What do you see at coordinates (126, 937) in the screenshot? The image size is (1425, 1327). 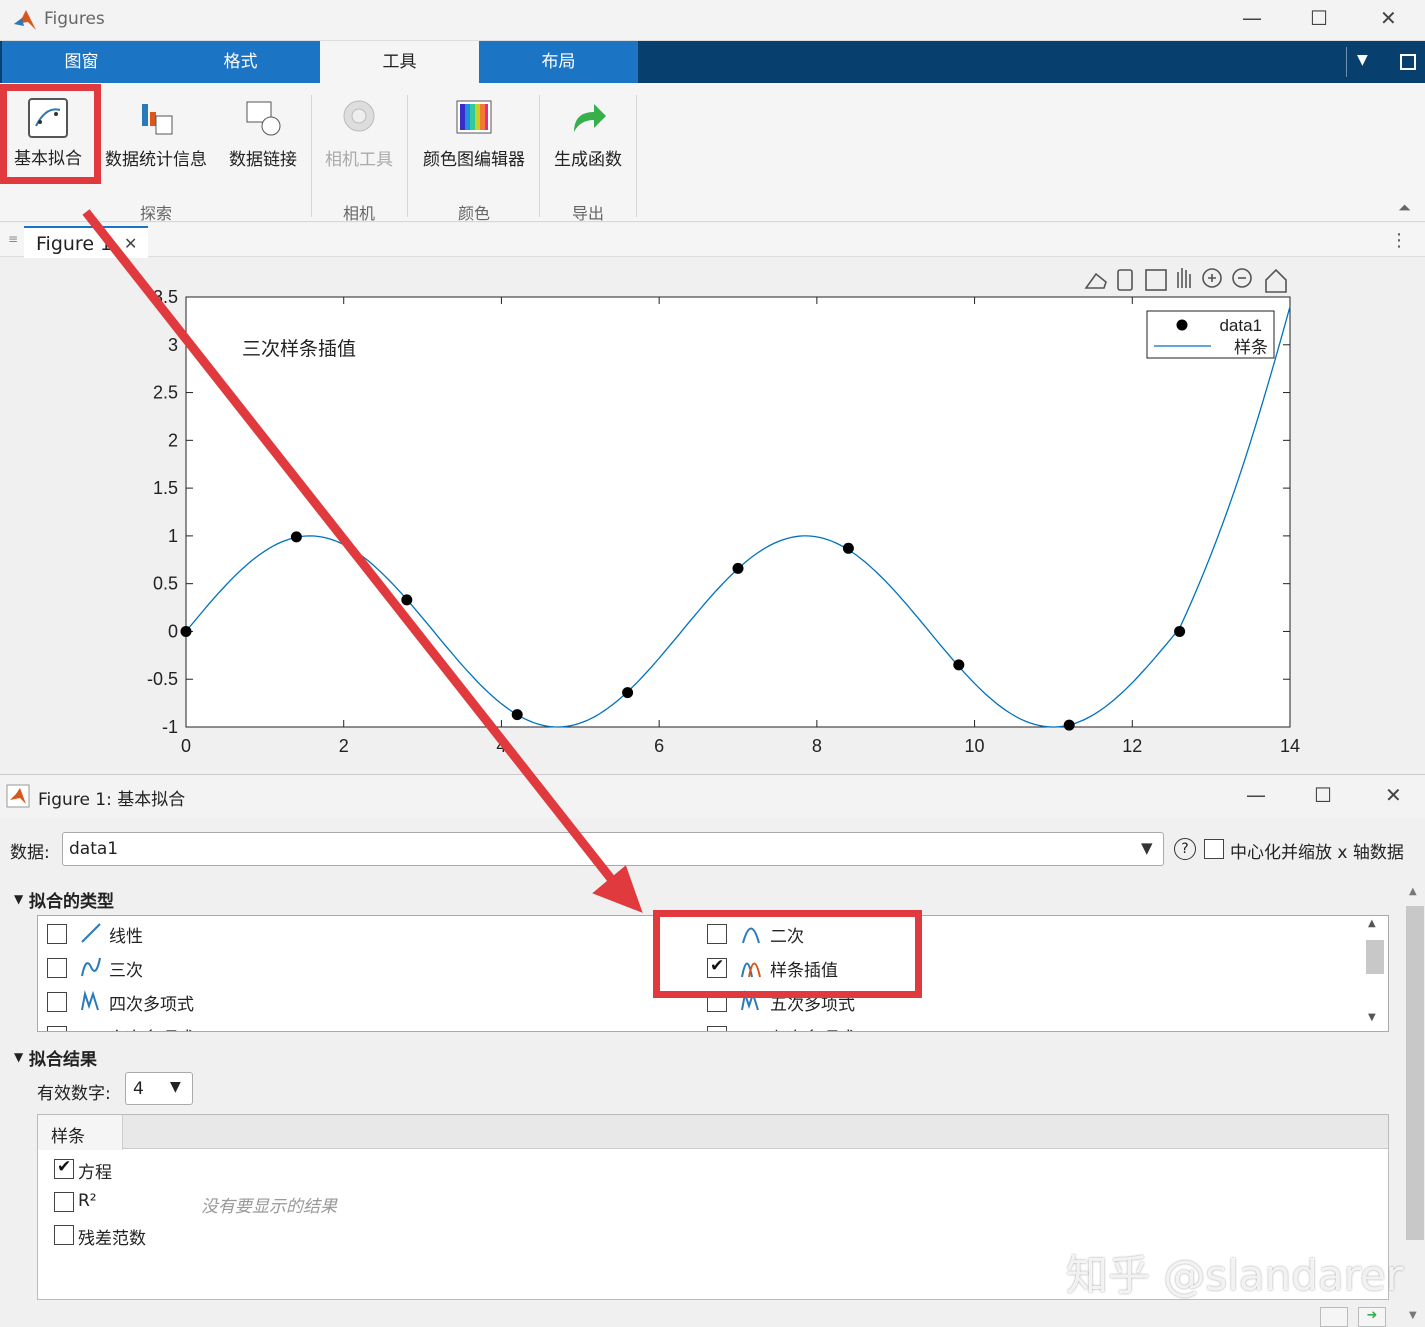 I see `fit-linear-label: 线性` at bounding box center [126, 937].